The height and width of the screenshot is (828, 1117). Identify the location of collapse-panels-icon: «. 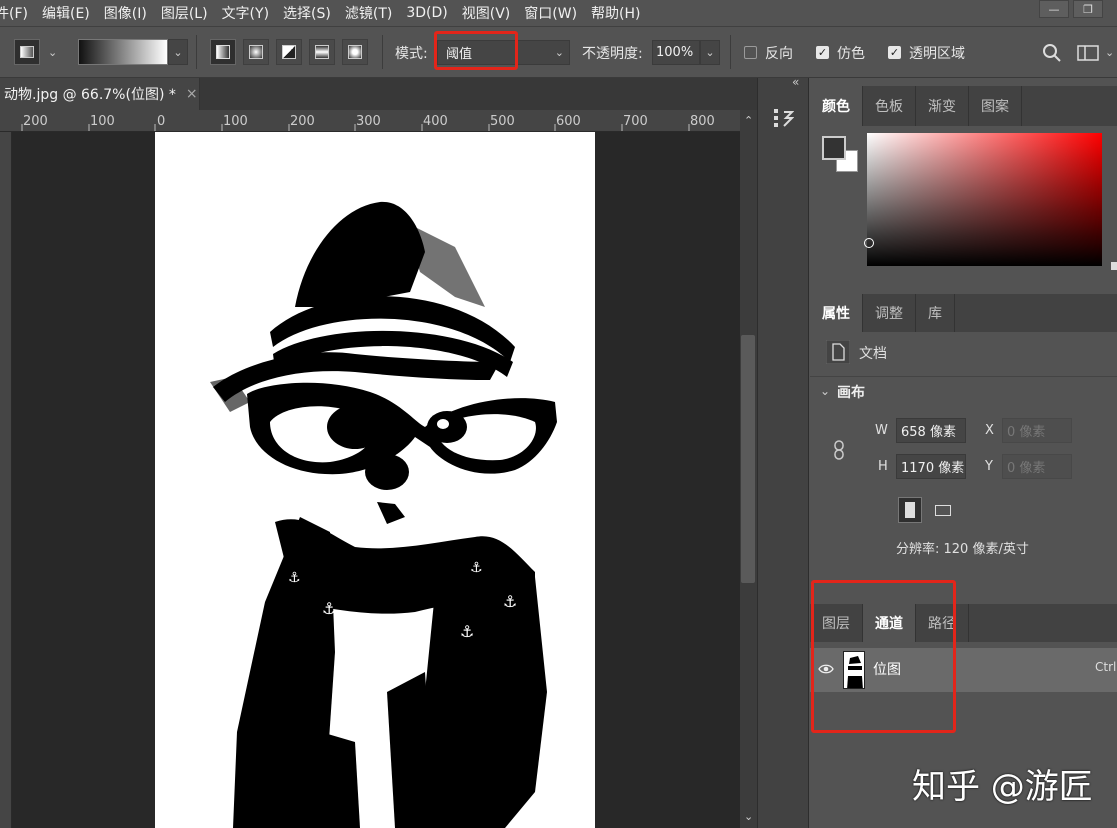
(795, 82).